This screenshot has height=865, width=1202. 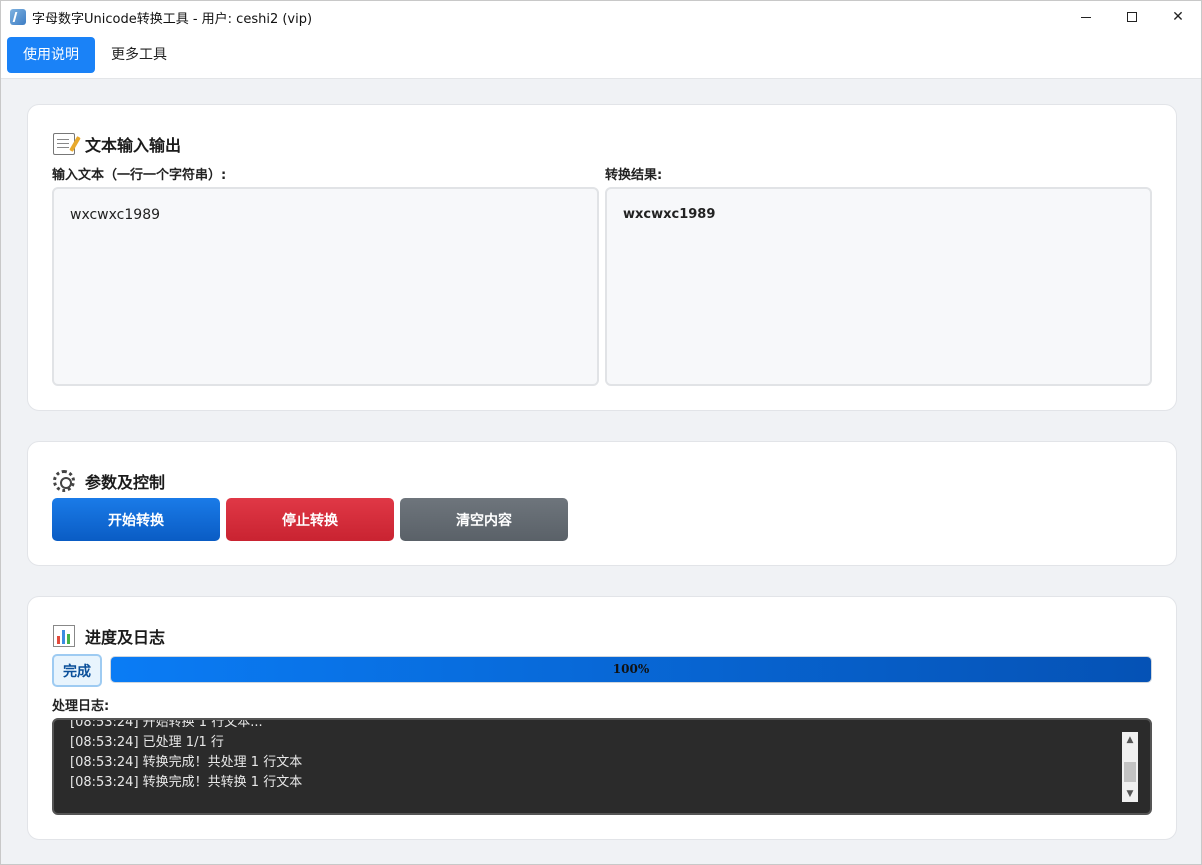 I want to click on window-controls: ✕, so click(x=1132, y=17).